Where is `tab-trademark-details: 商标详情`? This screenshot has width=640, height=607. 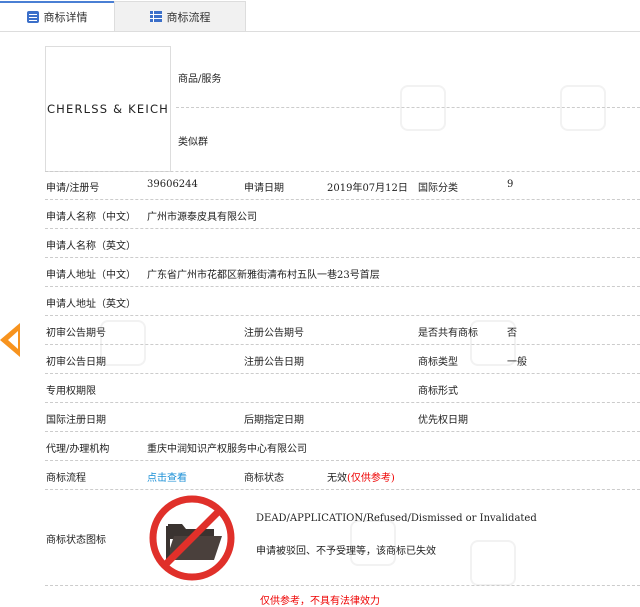
tab-trademark-details: 商标详情 is located at coordinates (57, 16).